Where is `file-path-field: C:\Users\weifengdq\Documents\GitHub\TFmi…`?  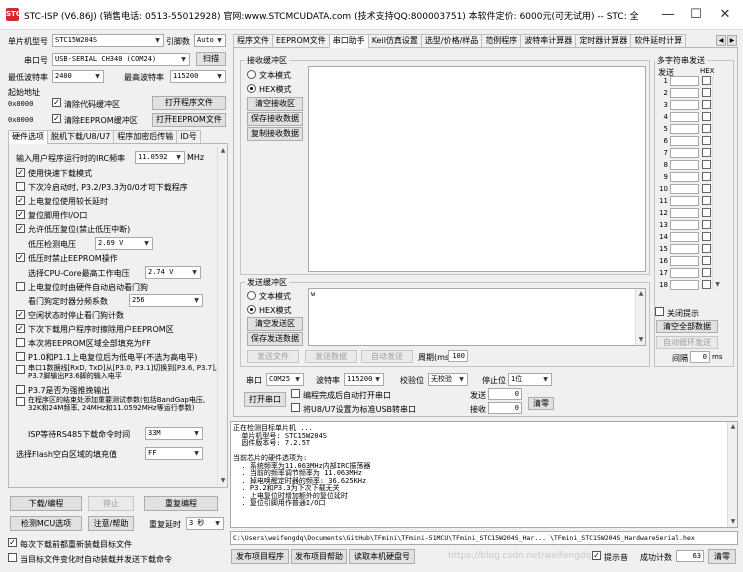 file-path-field: C:\Users\weifengdq\Documents\GitHub\TFmi… is located at coordinates (484, 538).